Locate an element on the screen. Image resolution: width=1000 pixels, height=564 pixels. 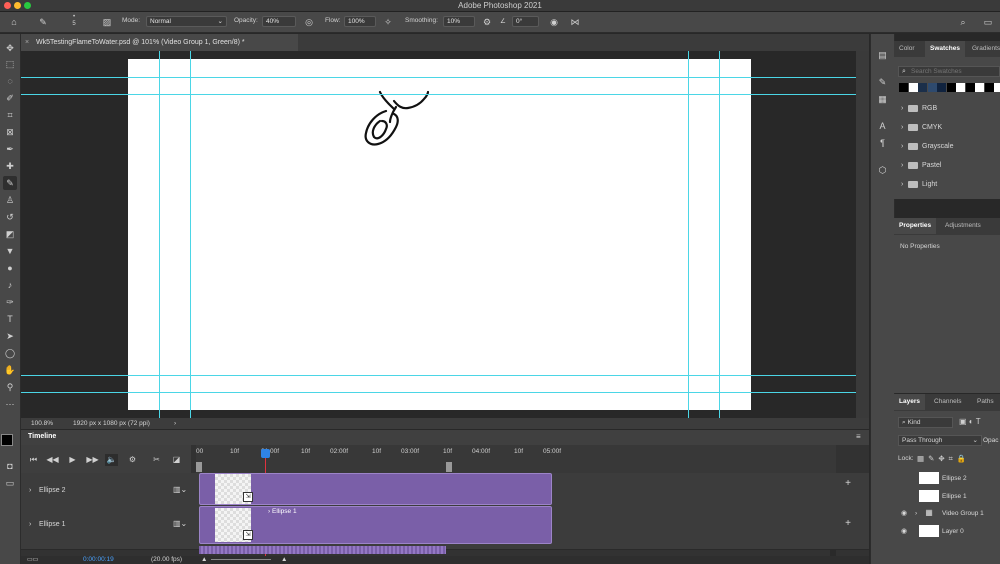
airbrush-icon: ✧ is located at coordinates (388, 22).